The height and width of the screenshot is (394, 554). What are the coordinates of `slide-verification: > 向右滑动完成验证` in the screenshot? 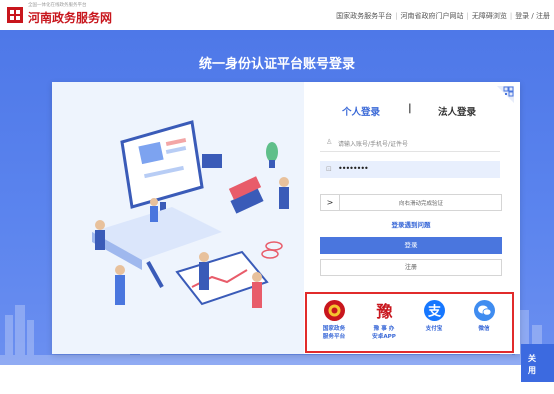 It's located at (411, 202).